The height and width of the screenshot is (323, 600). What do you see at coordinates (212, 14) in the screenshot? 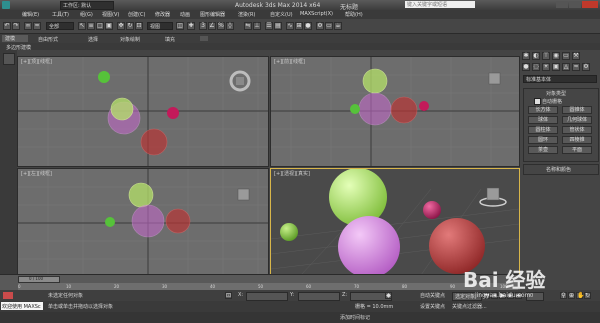
I see `menu-graph-editors: 图形编辑器` at bounding box center [212, 14].